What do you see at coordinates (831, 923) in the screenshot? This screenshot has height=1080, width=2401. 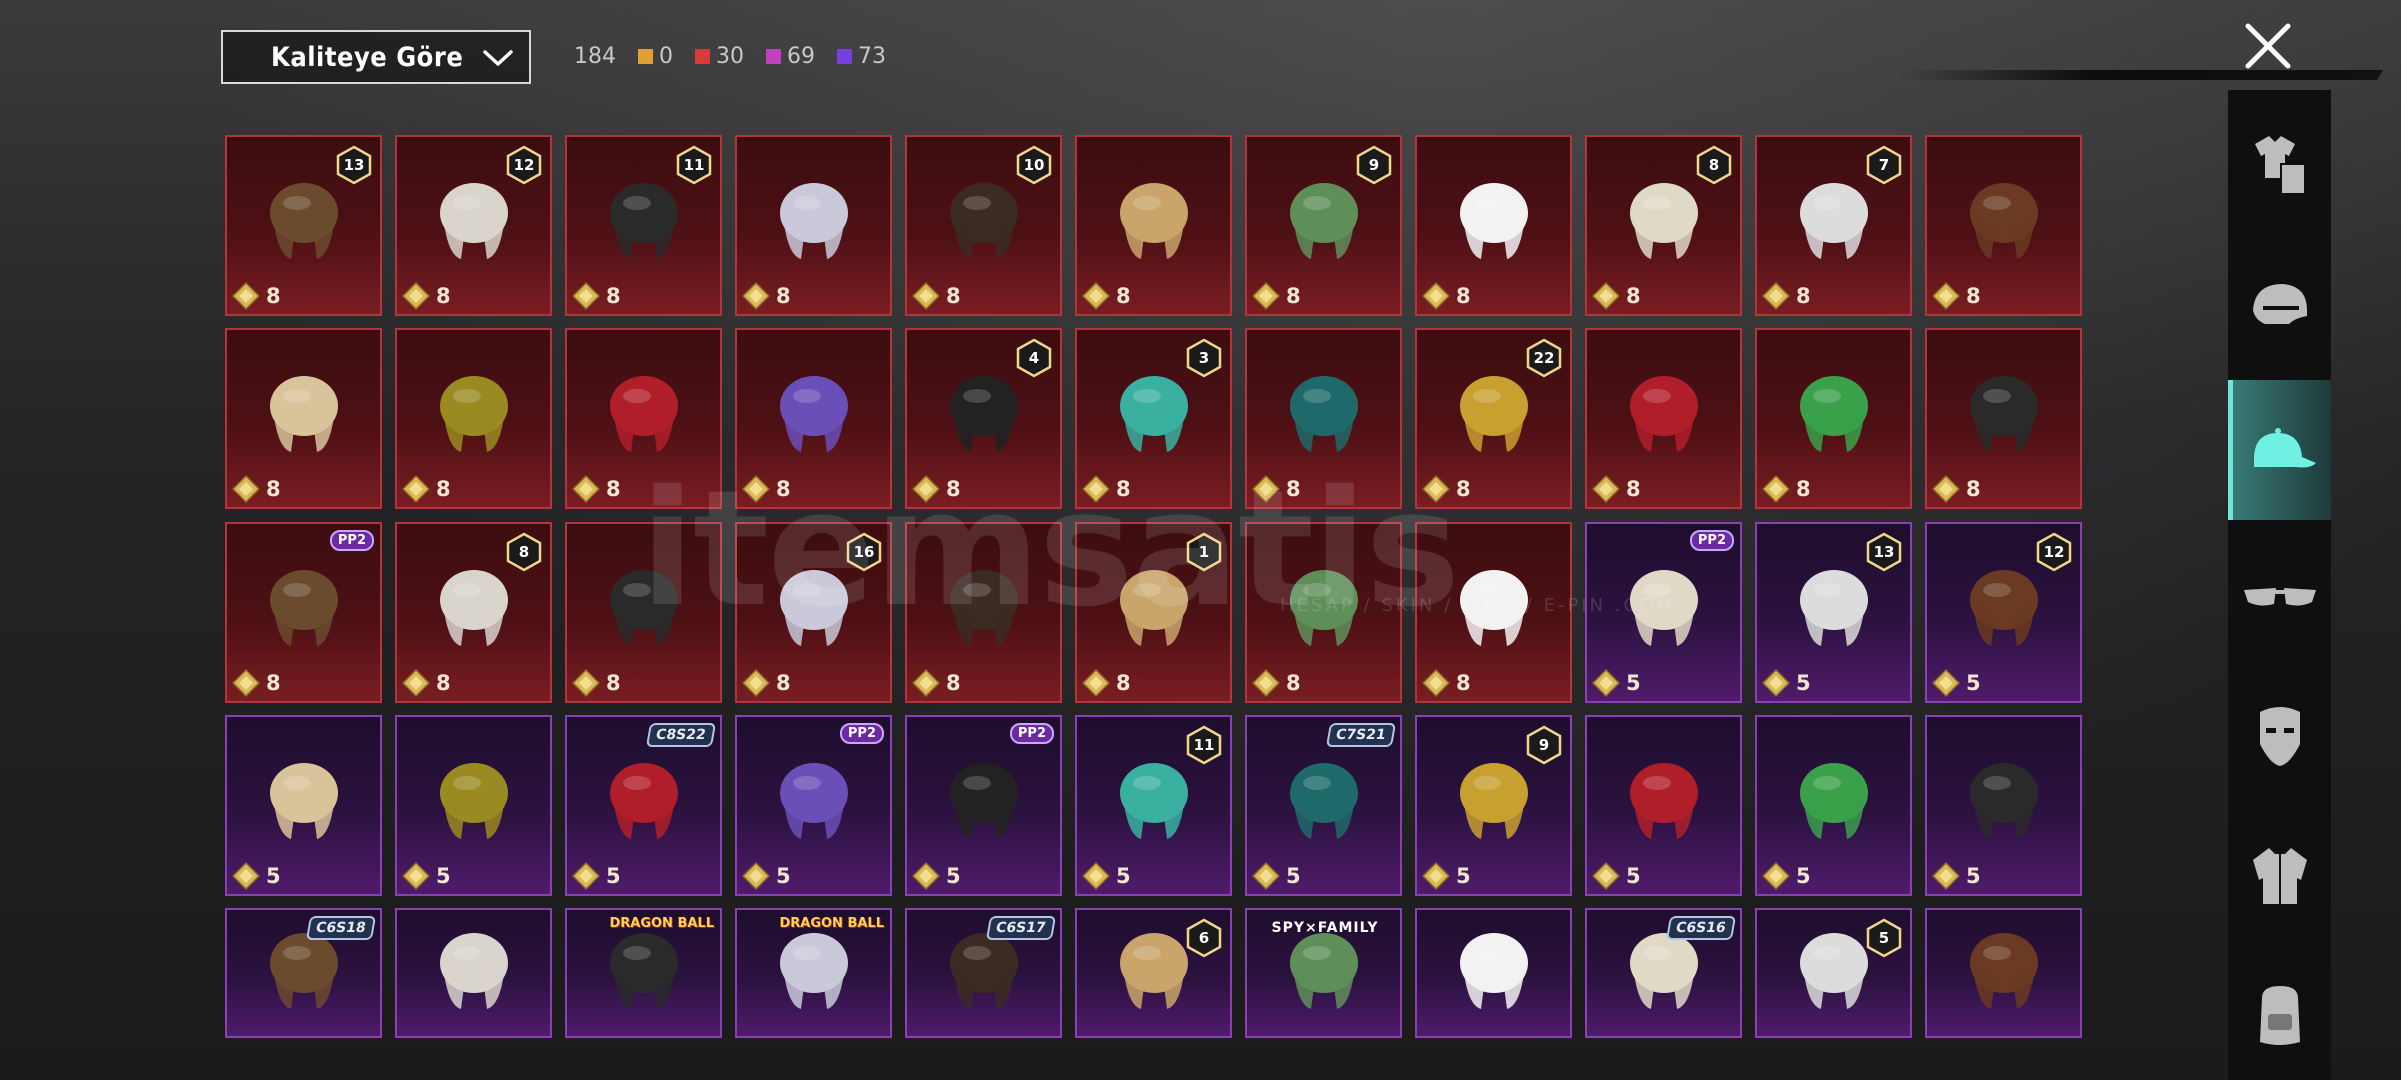 I see `brand-logo: DRAGON BALL` at bounding box center [831, 923].